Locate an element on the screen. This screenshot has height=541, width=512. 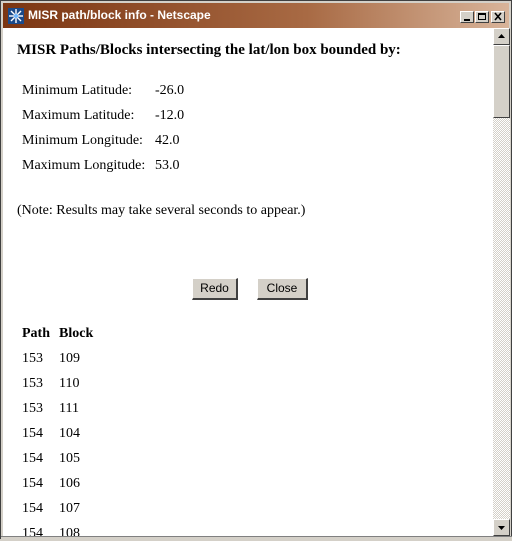
scroll-down-arrow-icon is located at coordinates (501, 528).